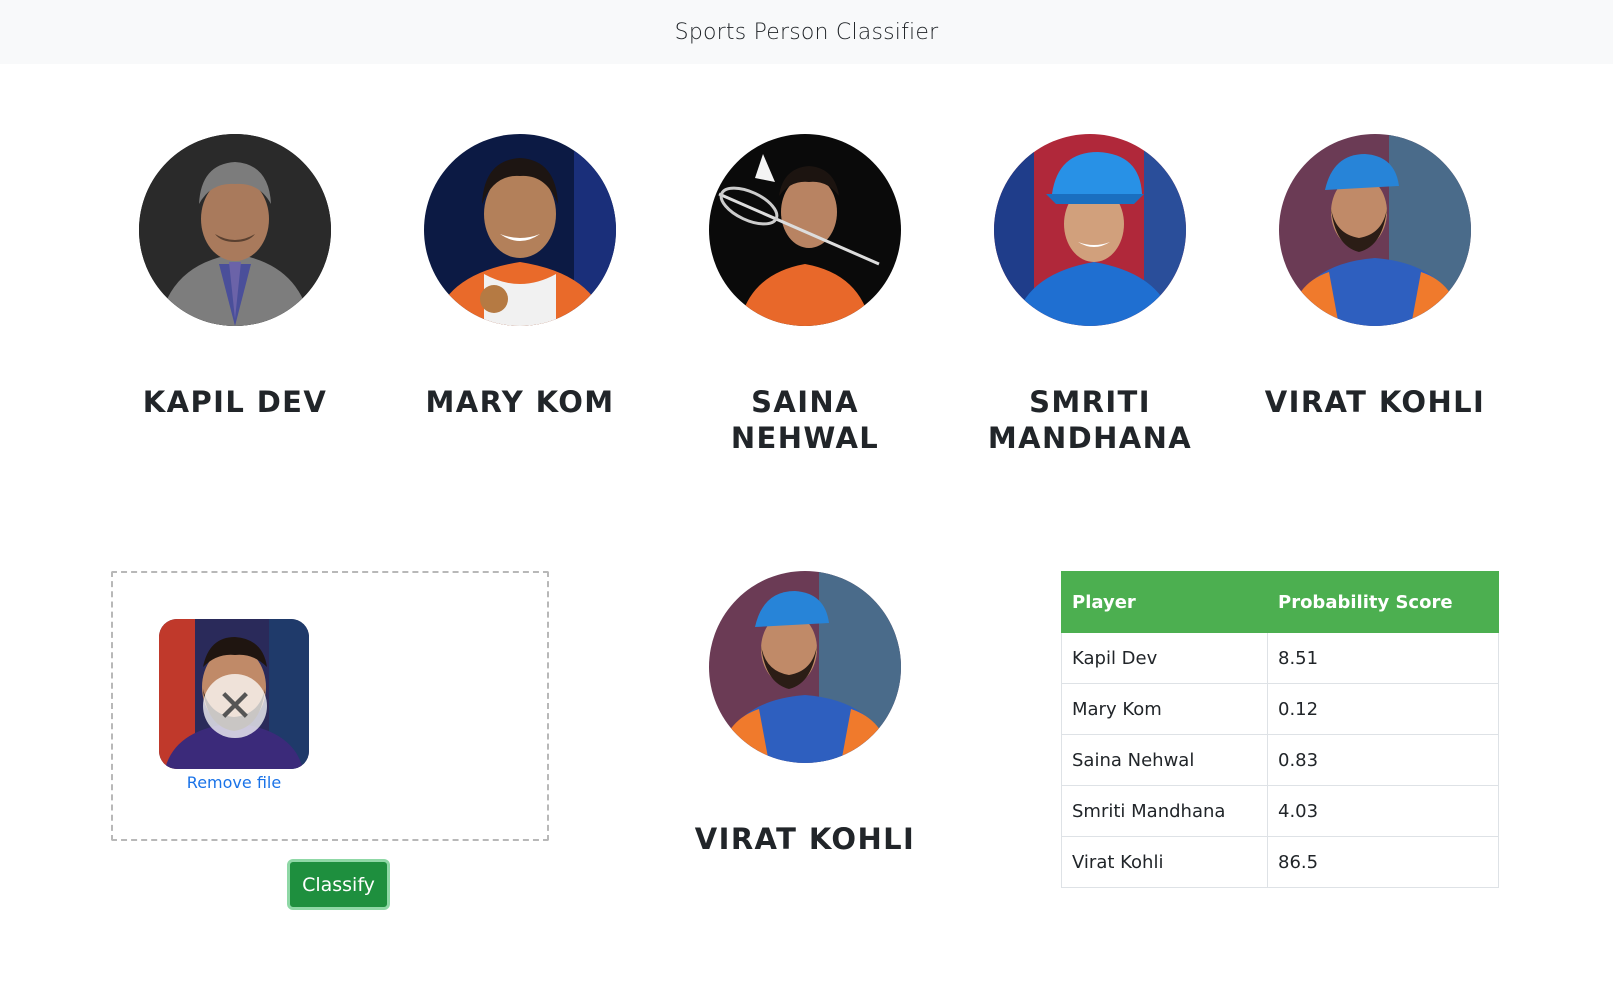  I want to click on table-row: Virat Kohli 86.5, so click(1280, 862).